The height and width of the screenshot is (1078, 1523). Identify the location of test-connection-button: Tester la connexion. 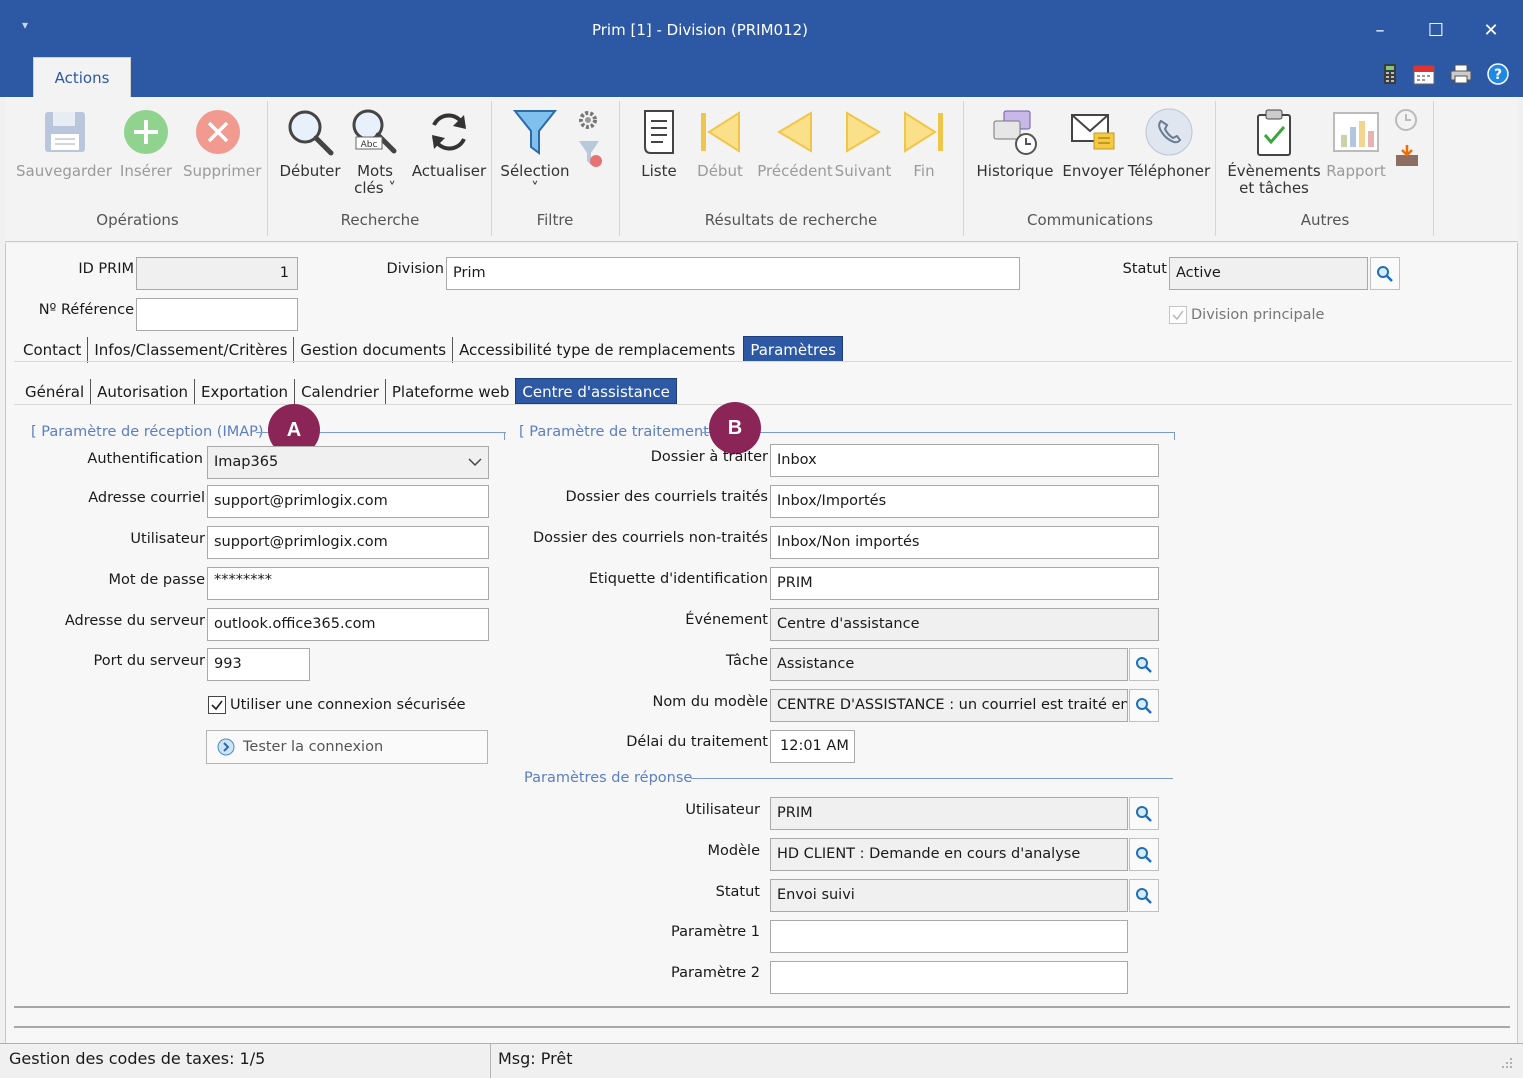
(347, 747).